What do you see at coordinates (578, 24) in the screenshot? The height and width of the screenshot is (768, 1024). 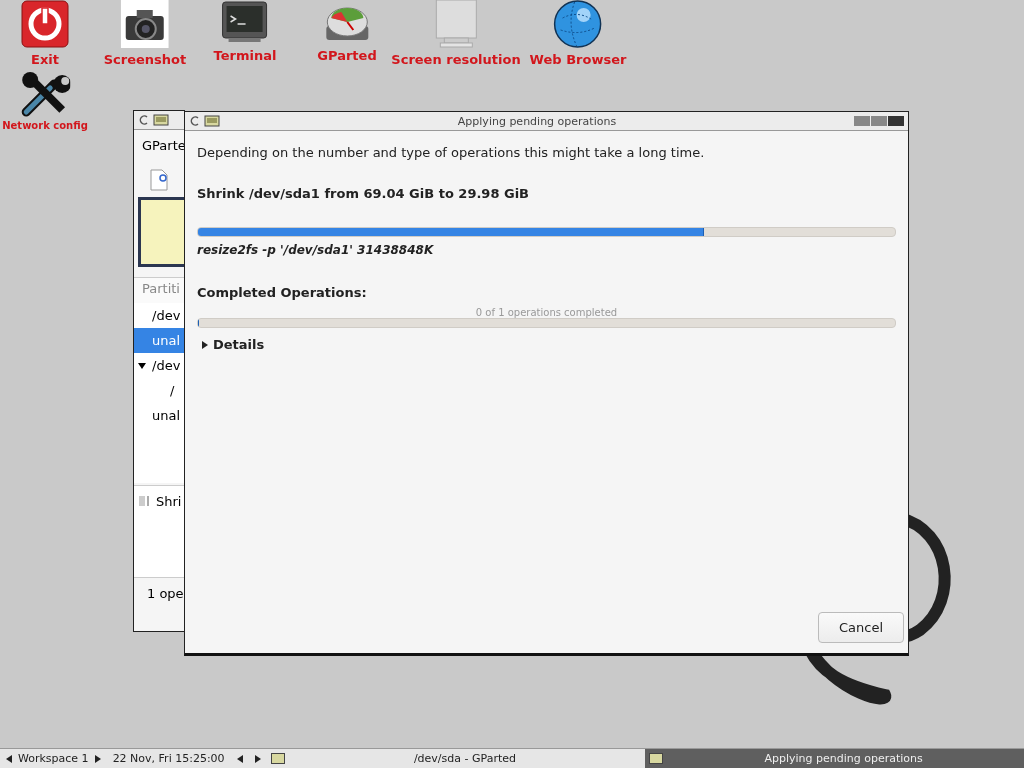 I see `globe-icon` at bounding box center [578, 24].